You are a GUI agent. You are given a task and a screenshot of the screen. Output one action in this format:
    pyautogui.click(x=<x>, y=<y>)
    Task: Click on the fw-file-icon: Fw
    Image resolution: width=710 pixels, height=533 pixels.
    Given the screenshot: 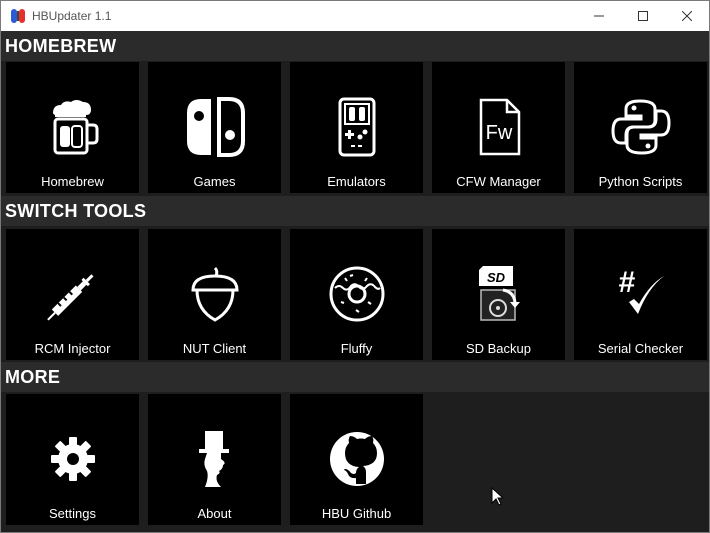 What is the action you would take?
    pyautogui.click(x=498, y=127)
    